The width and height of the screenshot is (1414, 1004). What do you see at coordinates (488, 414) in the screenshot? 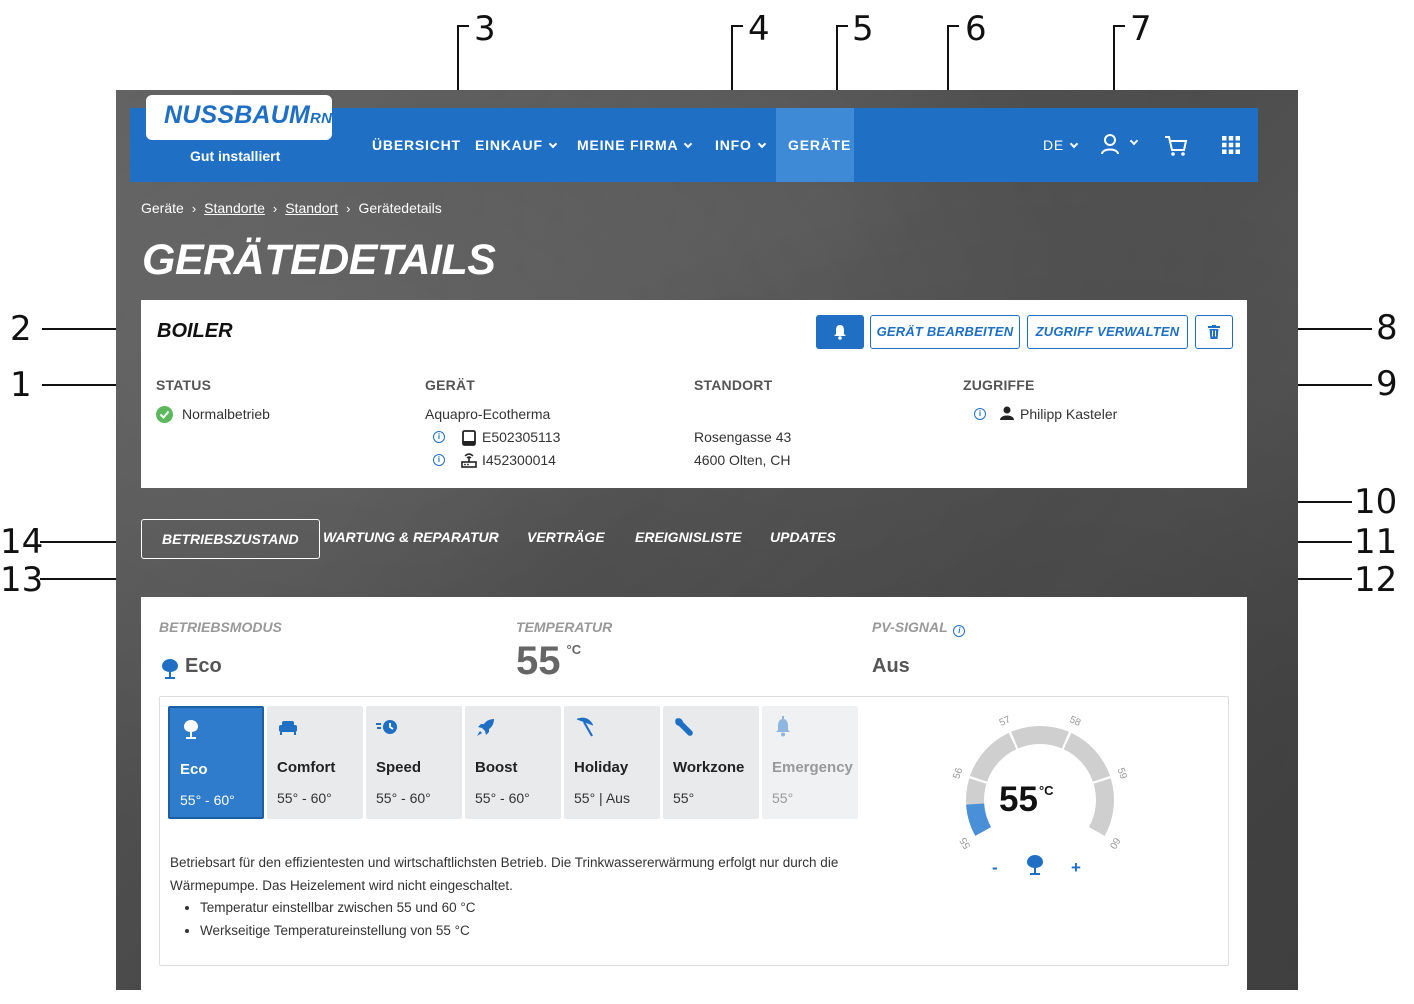
I see `device-model: Aquapro-Ecotherma` at bounding box center [488, 414].